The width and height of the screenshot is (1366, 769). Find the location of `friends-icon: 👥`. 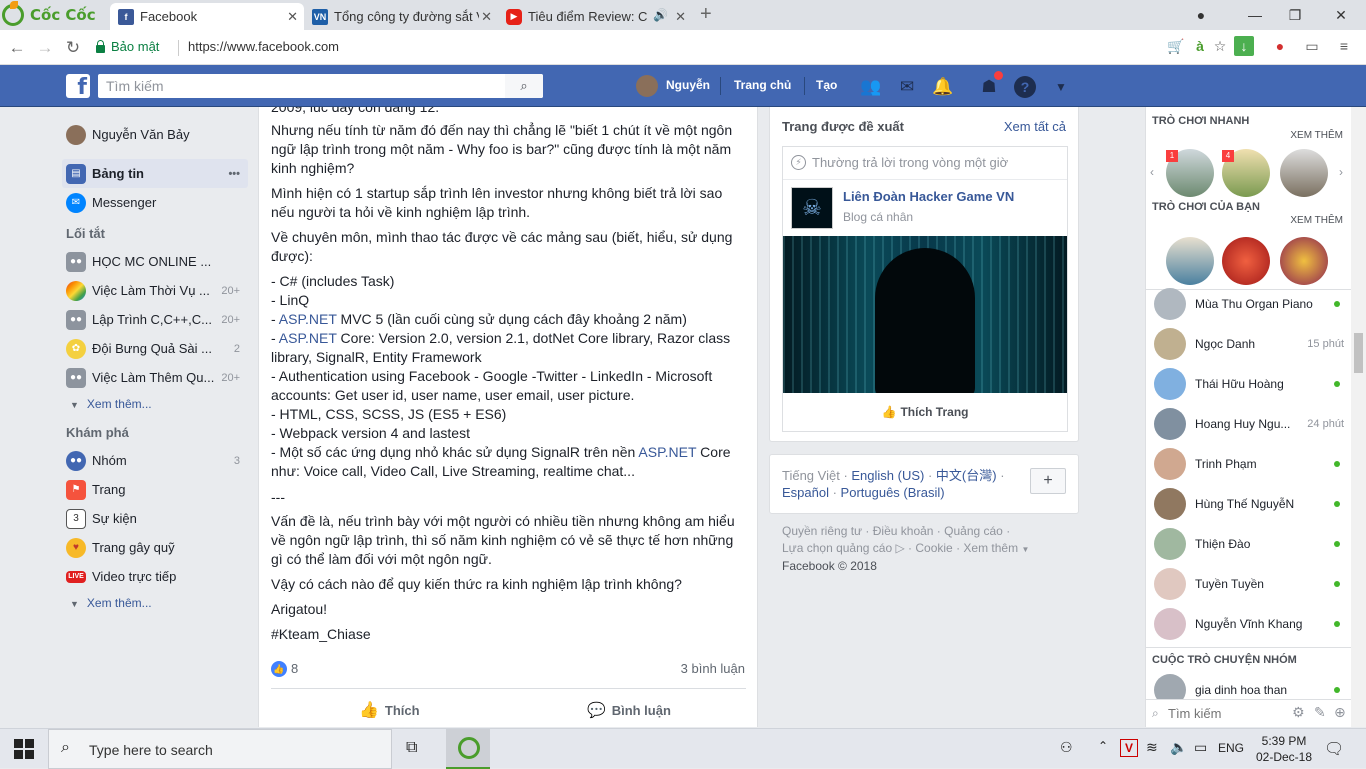

friends-icon: 👥 is located at coordinates (871, 87).